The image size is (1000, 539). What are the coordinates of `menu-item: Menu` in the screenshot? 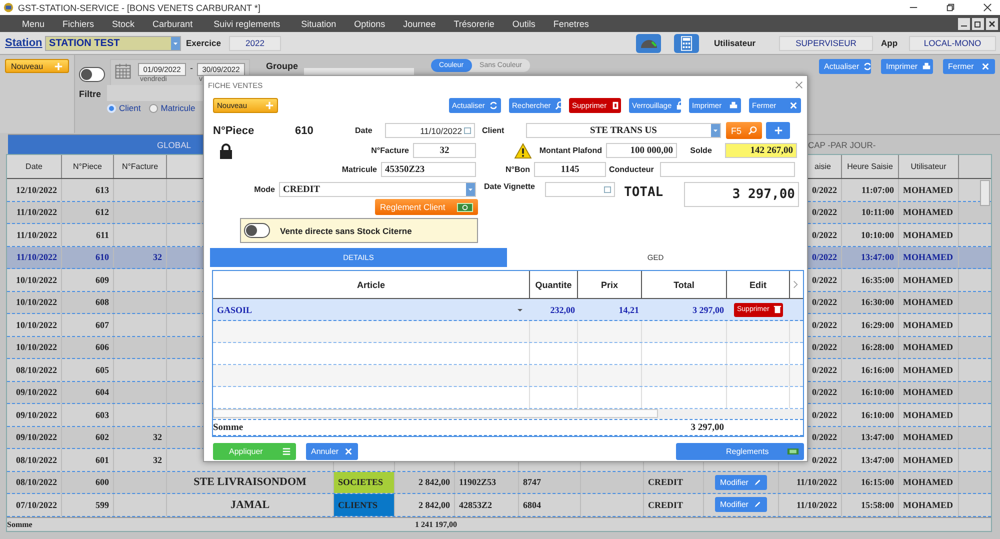 It's located at (33, 23).